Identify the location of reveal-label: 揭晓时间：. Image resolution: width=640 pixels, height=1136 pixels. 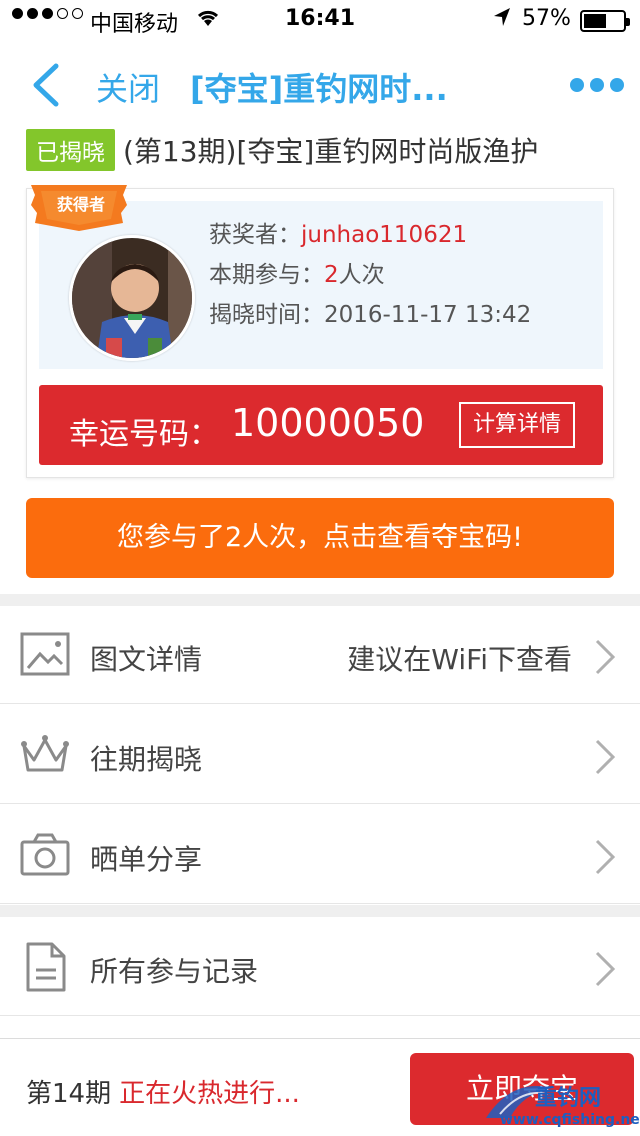
(266, 315).